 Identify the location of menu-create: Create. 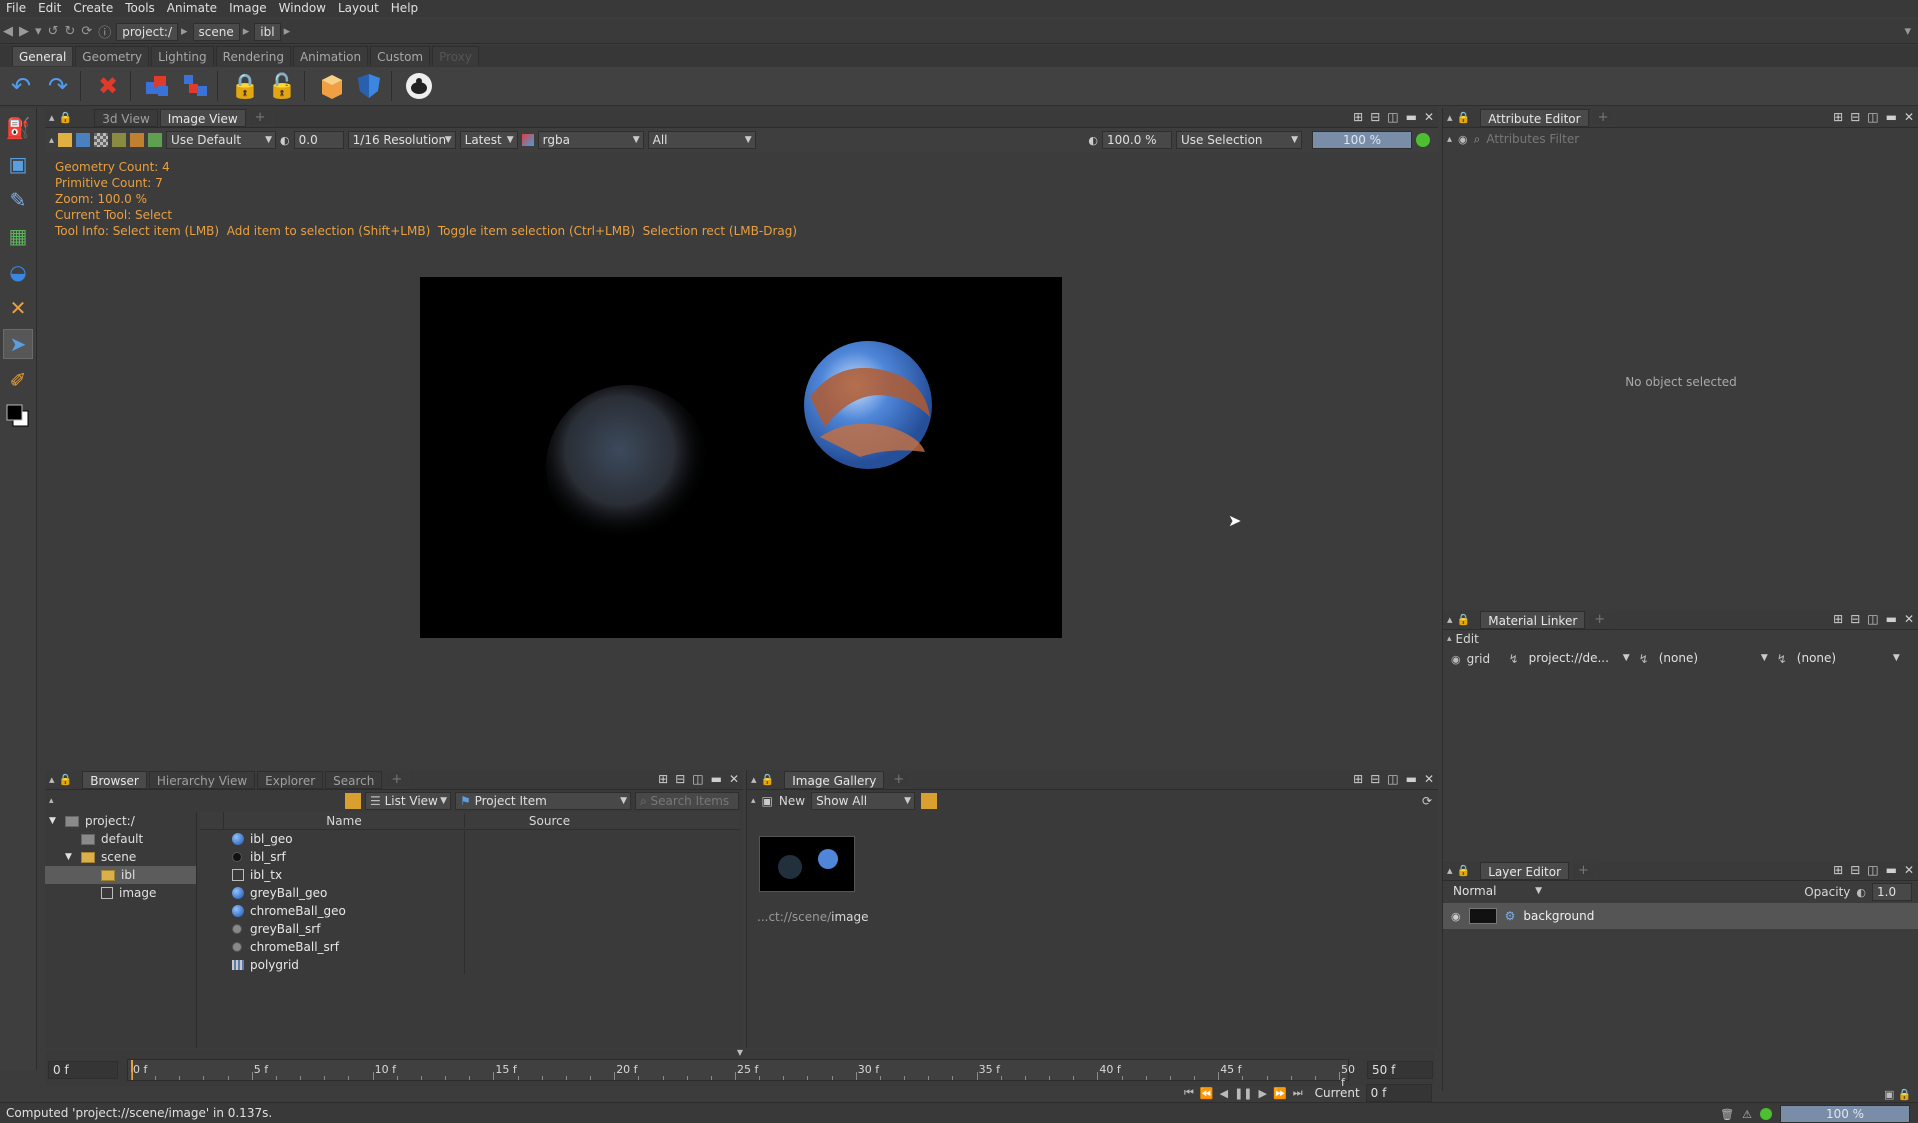
(93, 8).